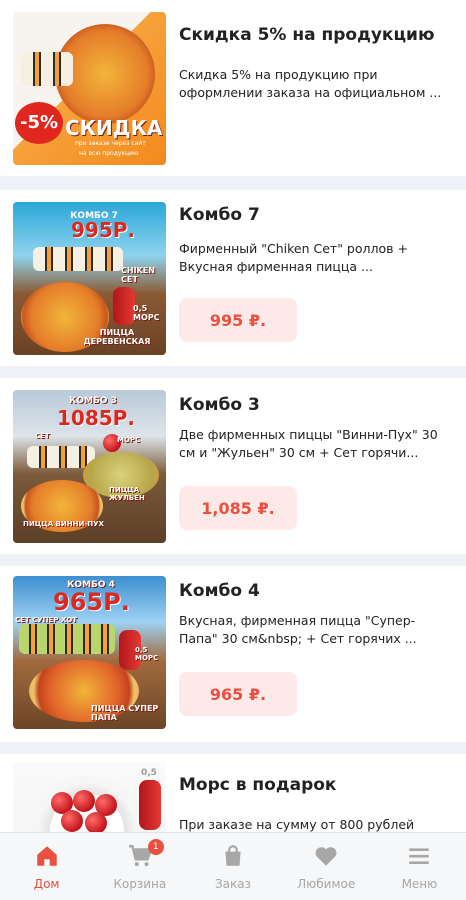  Describe the element at coordinates (238, 694) in the screenshot. I see `price-button: 965 ₽.` at that location.